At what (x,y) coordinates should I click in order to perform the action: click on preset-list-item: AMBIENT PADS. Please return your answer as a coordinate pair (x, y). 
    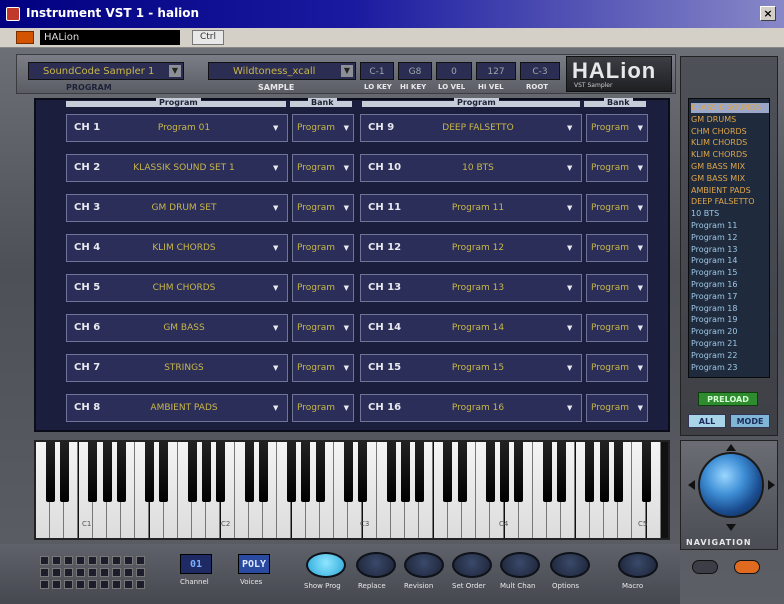
    Looking at the image, I should click on (730, 191).